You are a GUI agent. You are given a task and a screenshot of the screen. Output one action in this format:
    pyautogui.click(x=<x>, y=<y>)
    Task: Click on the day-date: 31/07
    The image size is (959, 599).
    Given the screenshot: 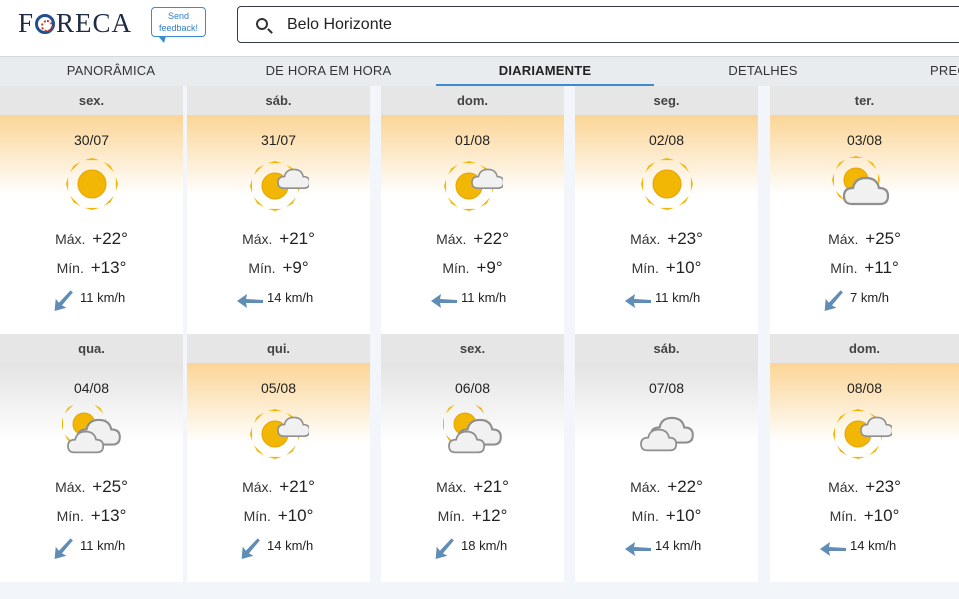 What is the action you would take?
    pyautogui.click(x=278, y=140)
    